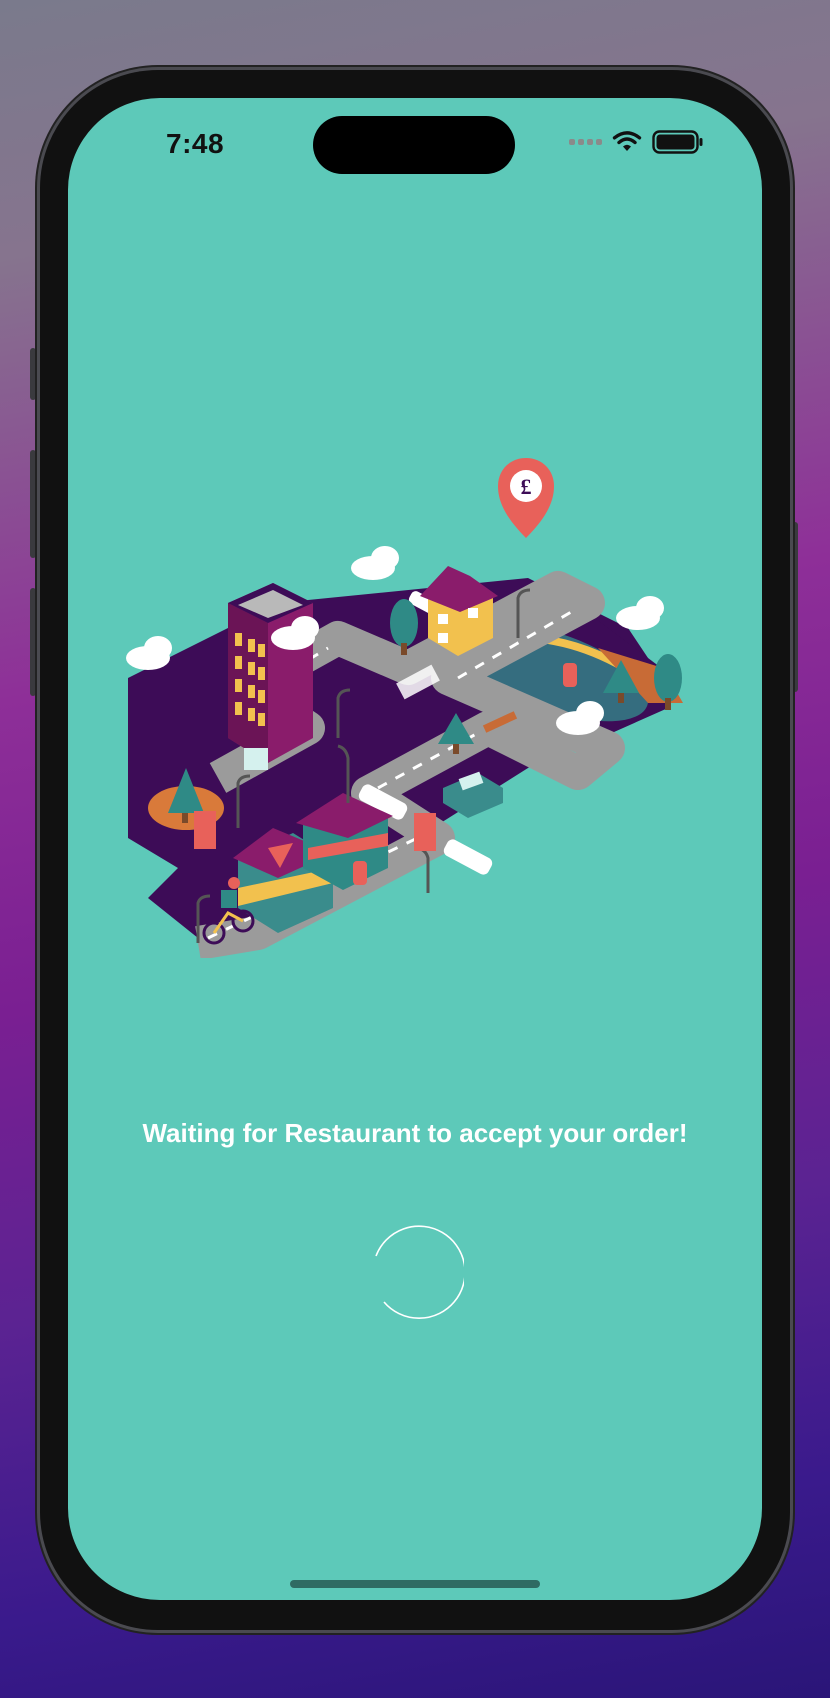 This screenshot has height=1698, width=830. I want to click on pin-symbol: £, so click(526, 486).